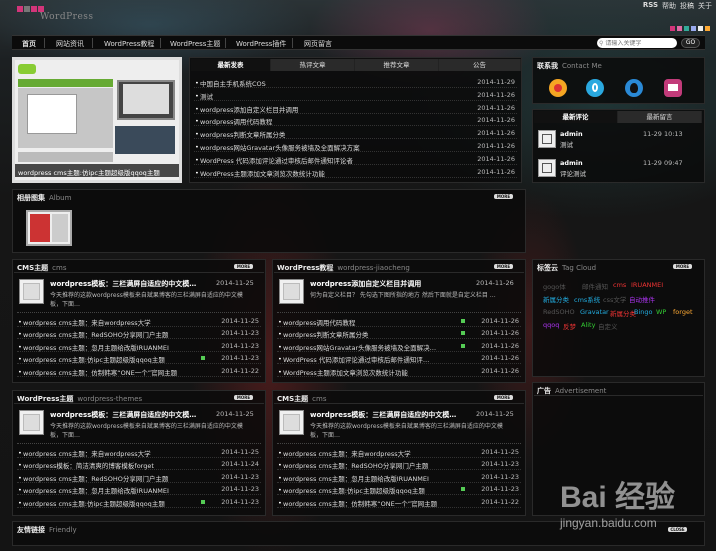 This screenshot has height=551, width=716. I want to click on tag-link: 自动推件, so click(642, 299).